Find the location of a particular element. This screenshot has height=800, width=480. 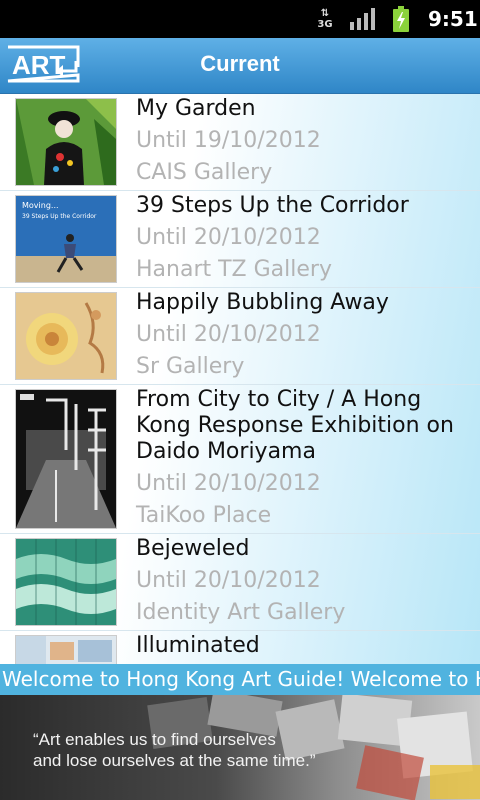

exhibition-title: My Garden is located at coordinates (196, 108).